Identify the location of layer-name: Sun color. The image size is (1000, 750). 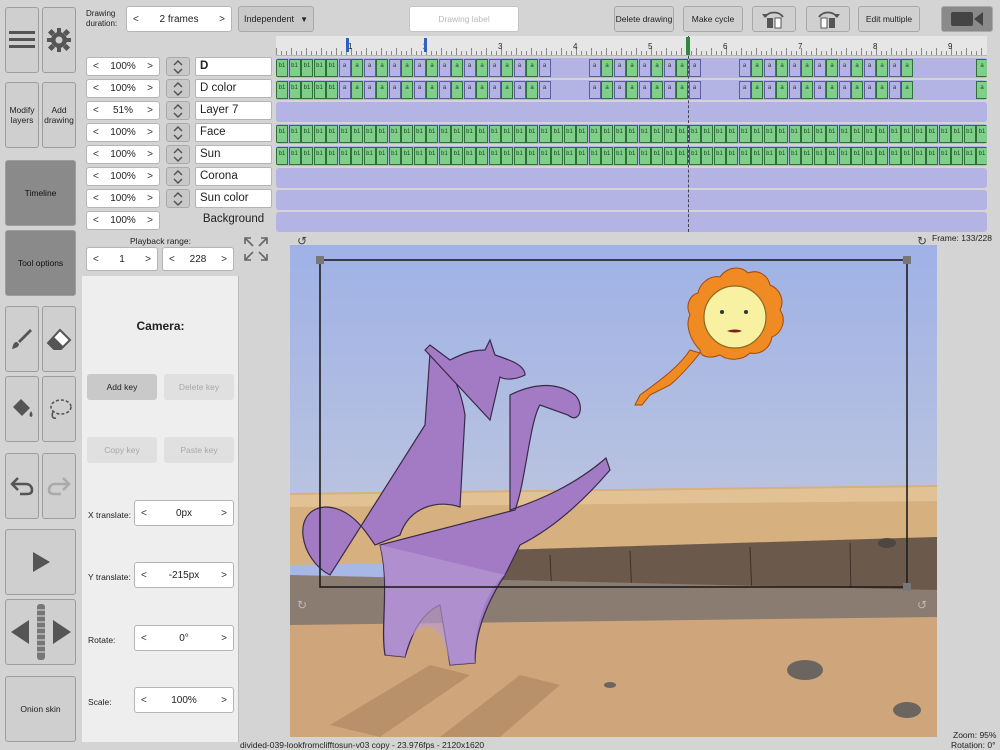
(233, 198).